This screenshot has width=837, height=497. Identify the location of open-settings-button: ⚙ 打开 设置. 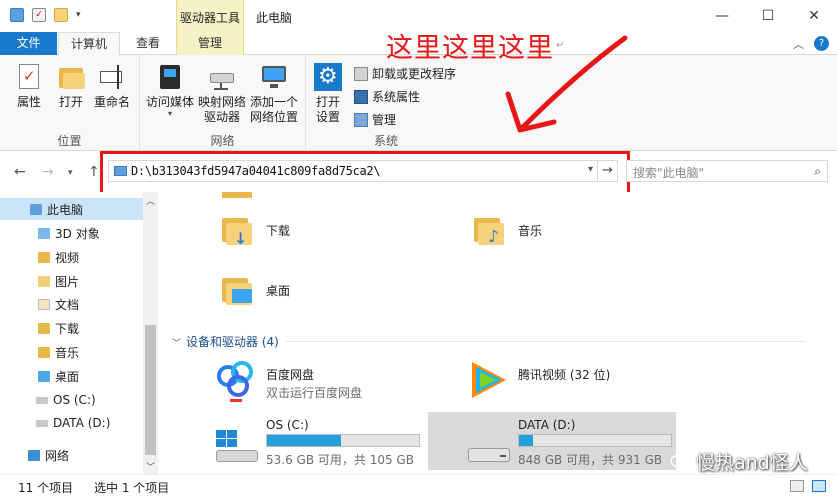
(328, 92).